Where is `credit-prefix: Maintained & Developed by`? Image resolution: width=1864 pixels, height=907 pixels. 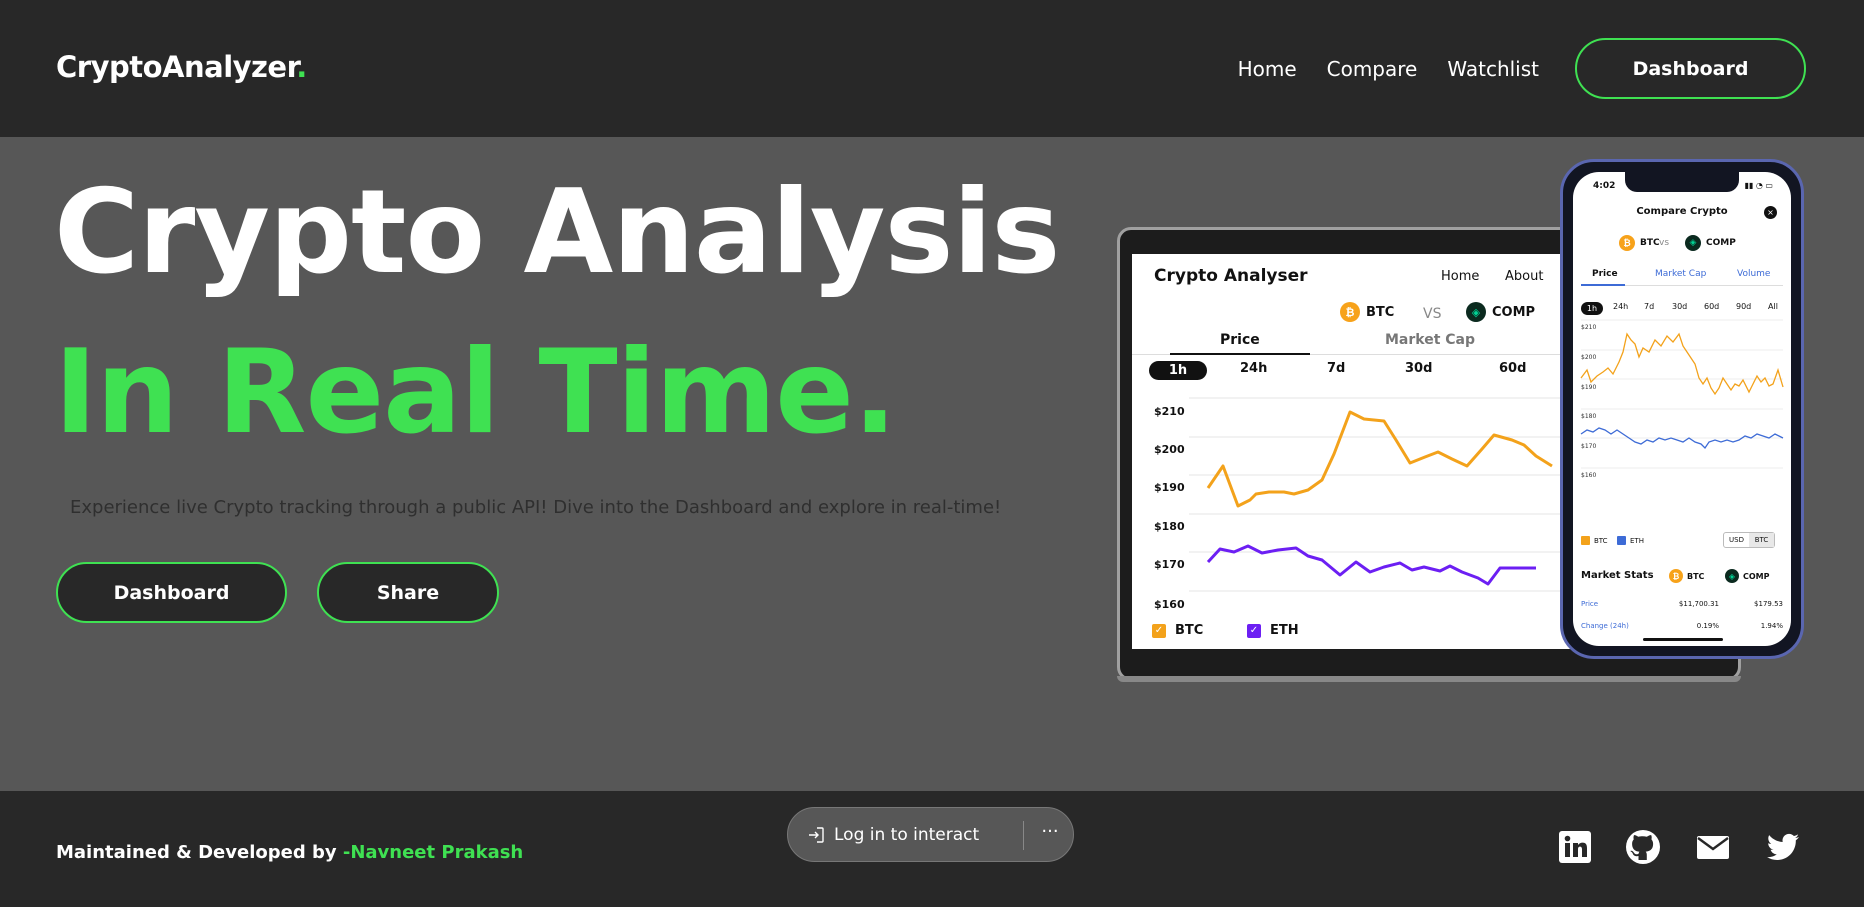
credit-prefix: Maintained & Developed by is located at coordinates (199, 852).